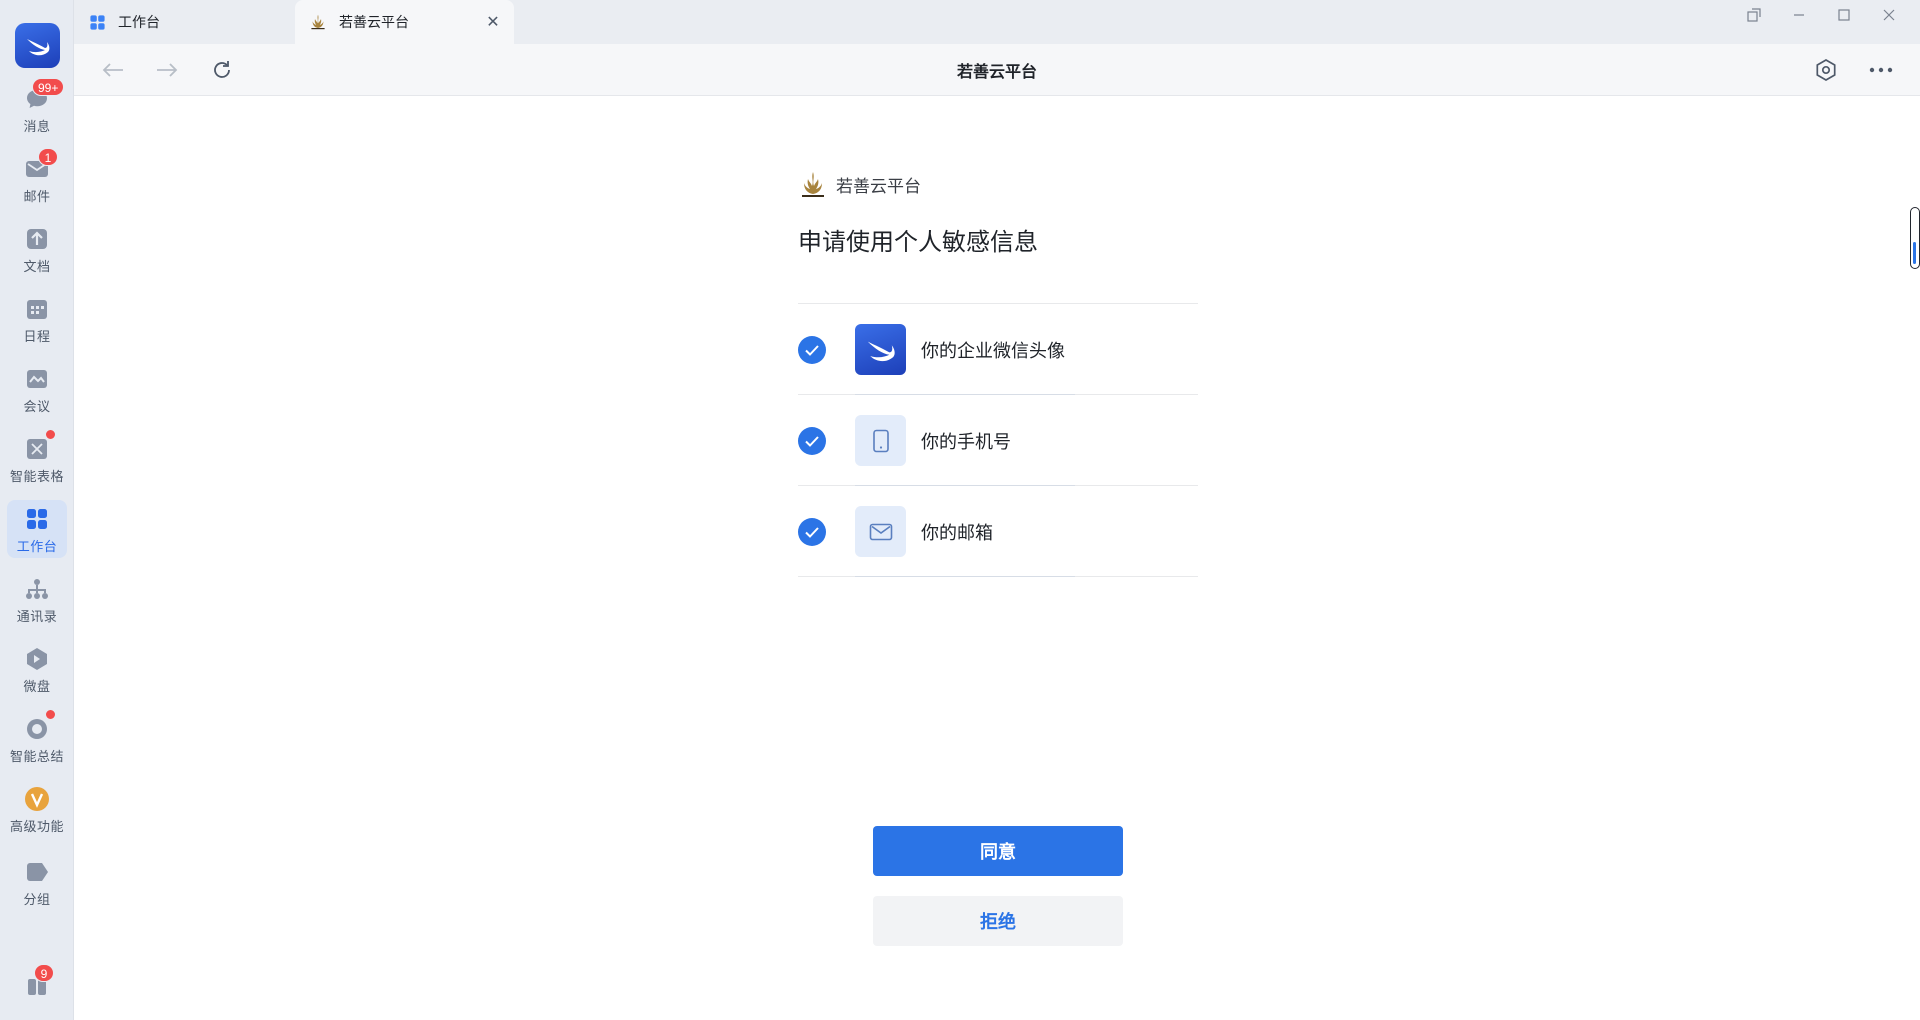  I want to click on sidebar-item-label: 通讯录, so click(37, 617).